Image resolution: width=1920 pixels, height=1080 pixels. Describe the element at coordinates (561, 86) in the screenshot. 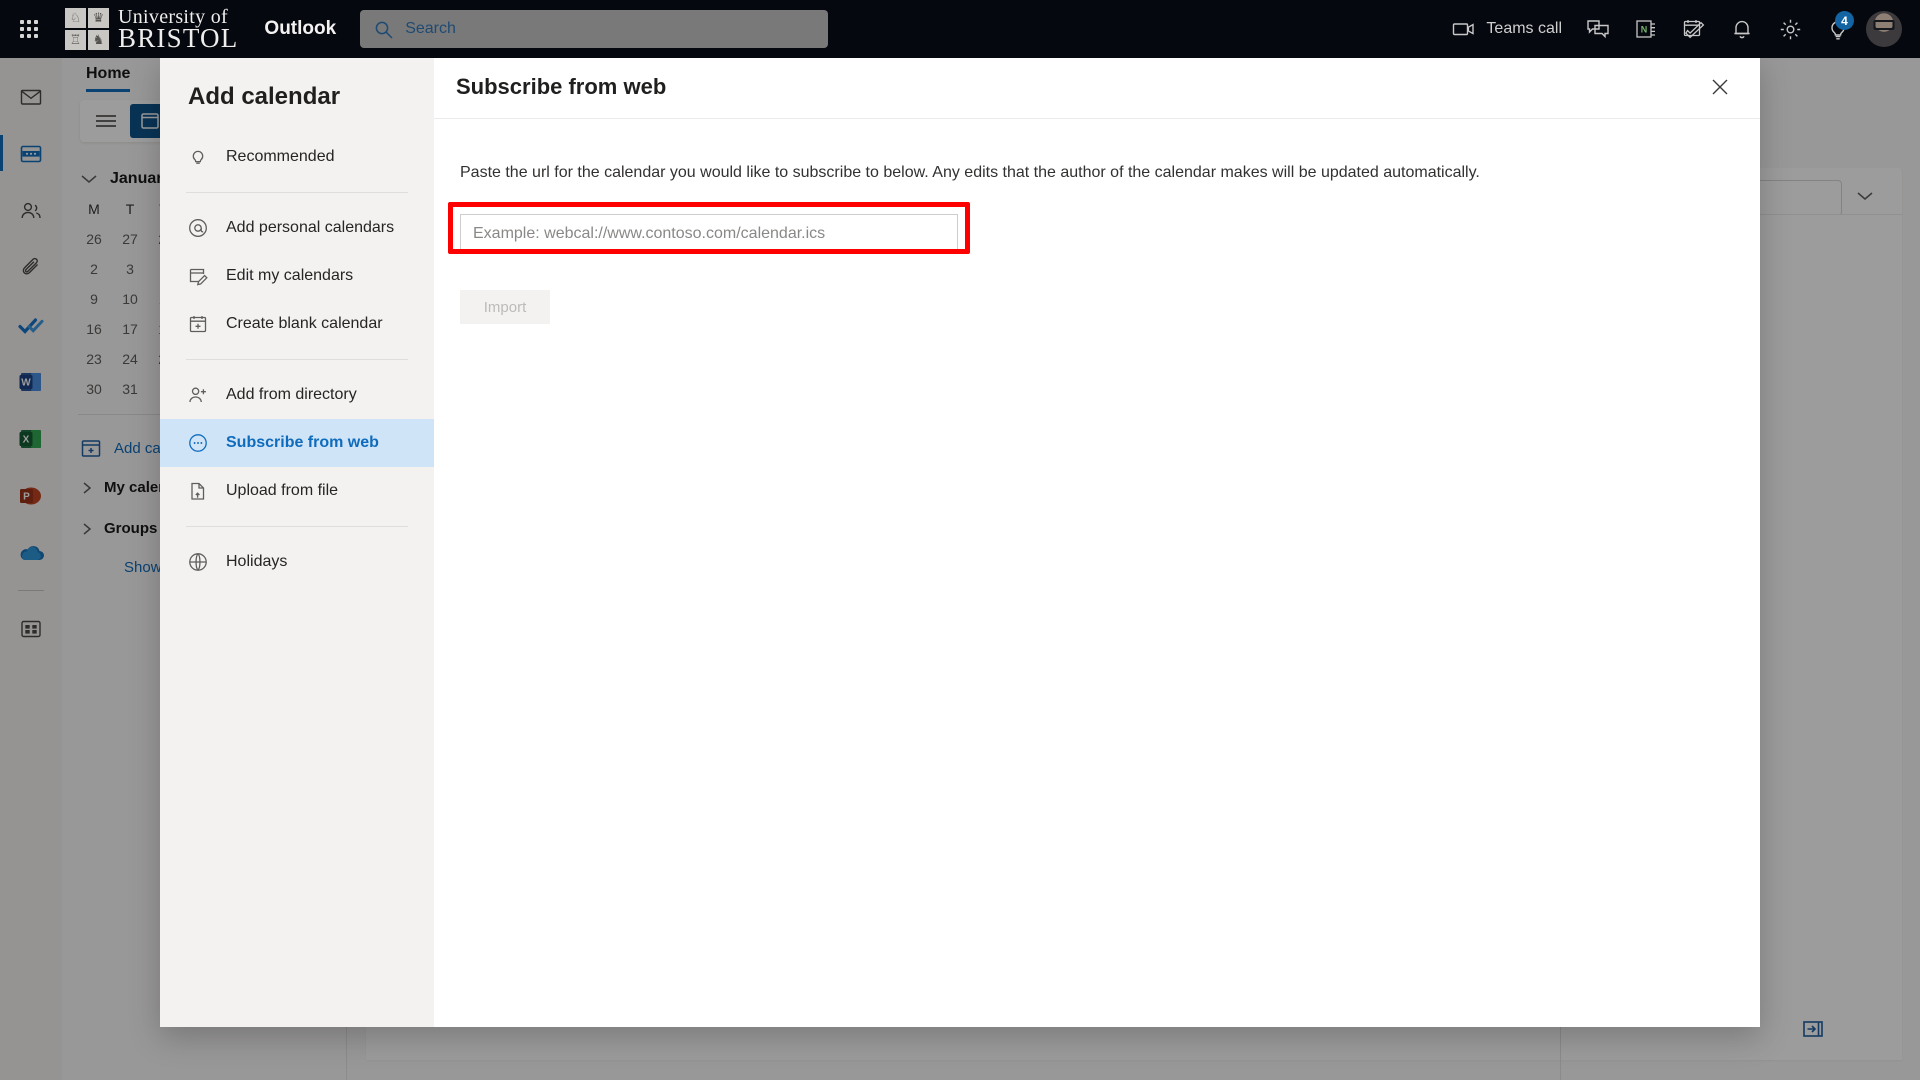

I see `panel-heading: Subscribe from web` at that location.